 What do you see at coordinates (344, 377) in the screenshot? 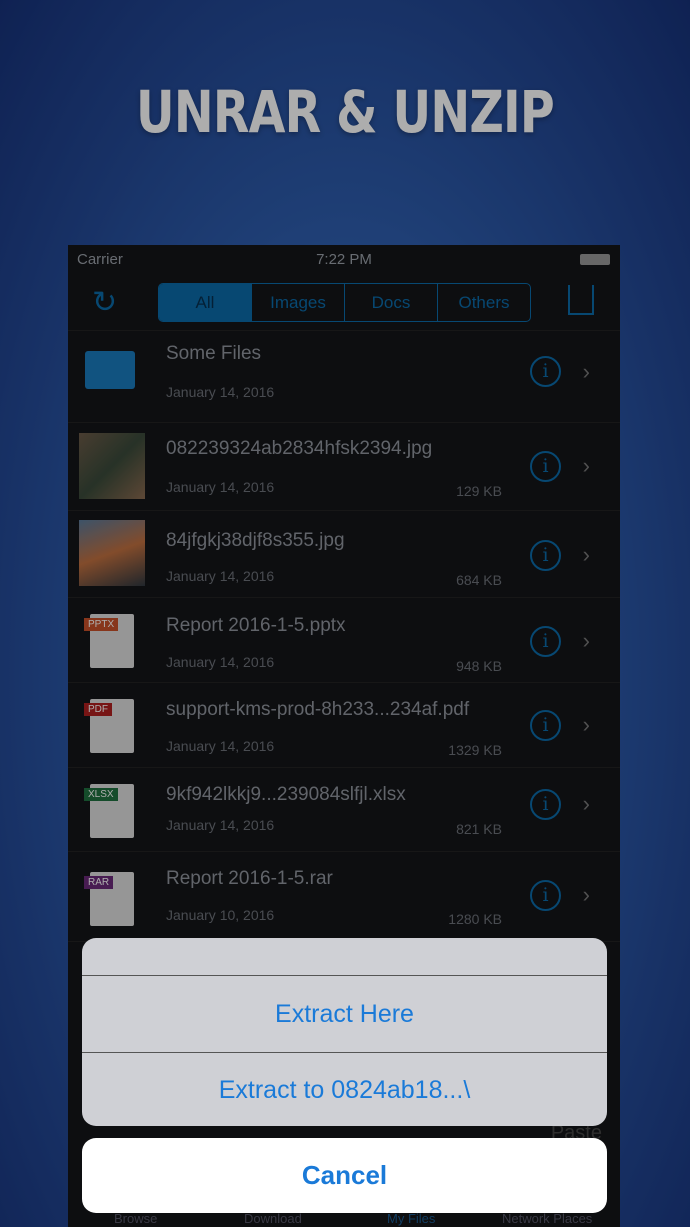
I see `file-row: Some Files January 14, 2016 i ›` at bounding box center [344, 377].